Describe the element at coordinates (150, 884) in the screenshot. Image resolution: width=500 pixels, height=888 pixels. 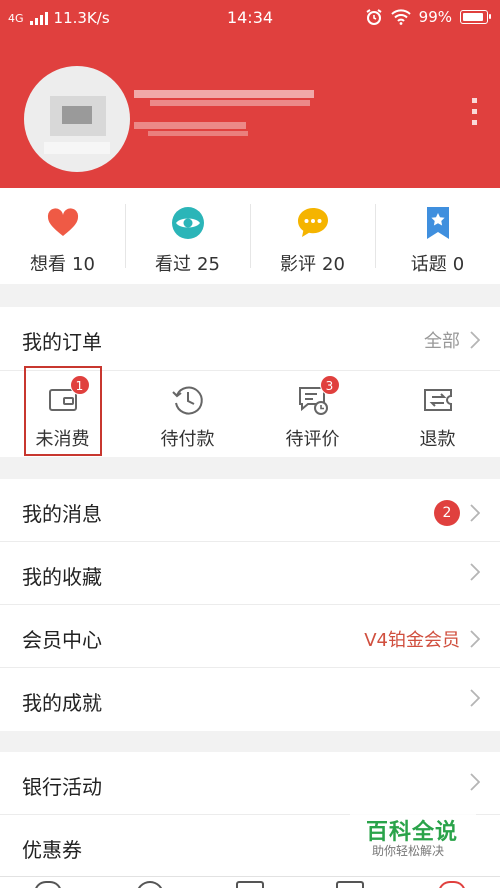
I see `tab-movies-icon` at that location.